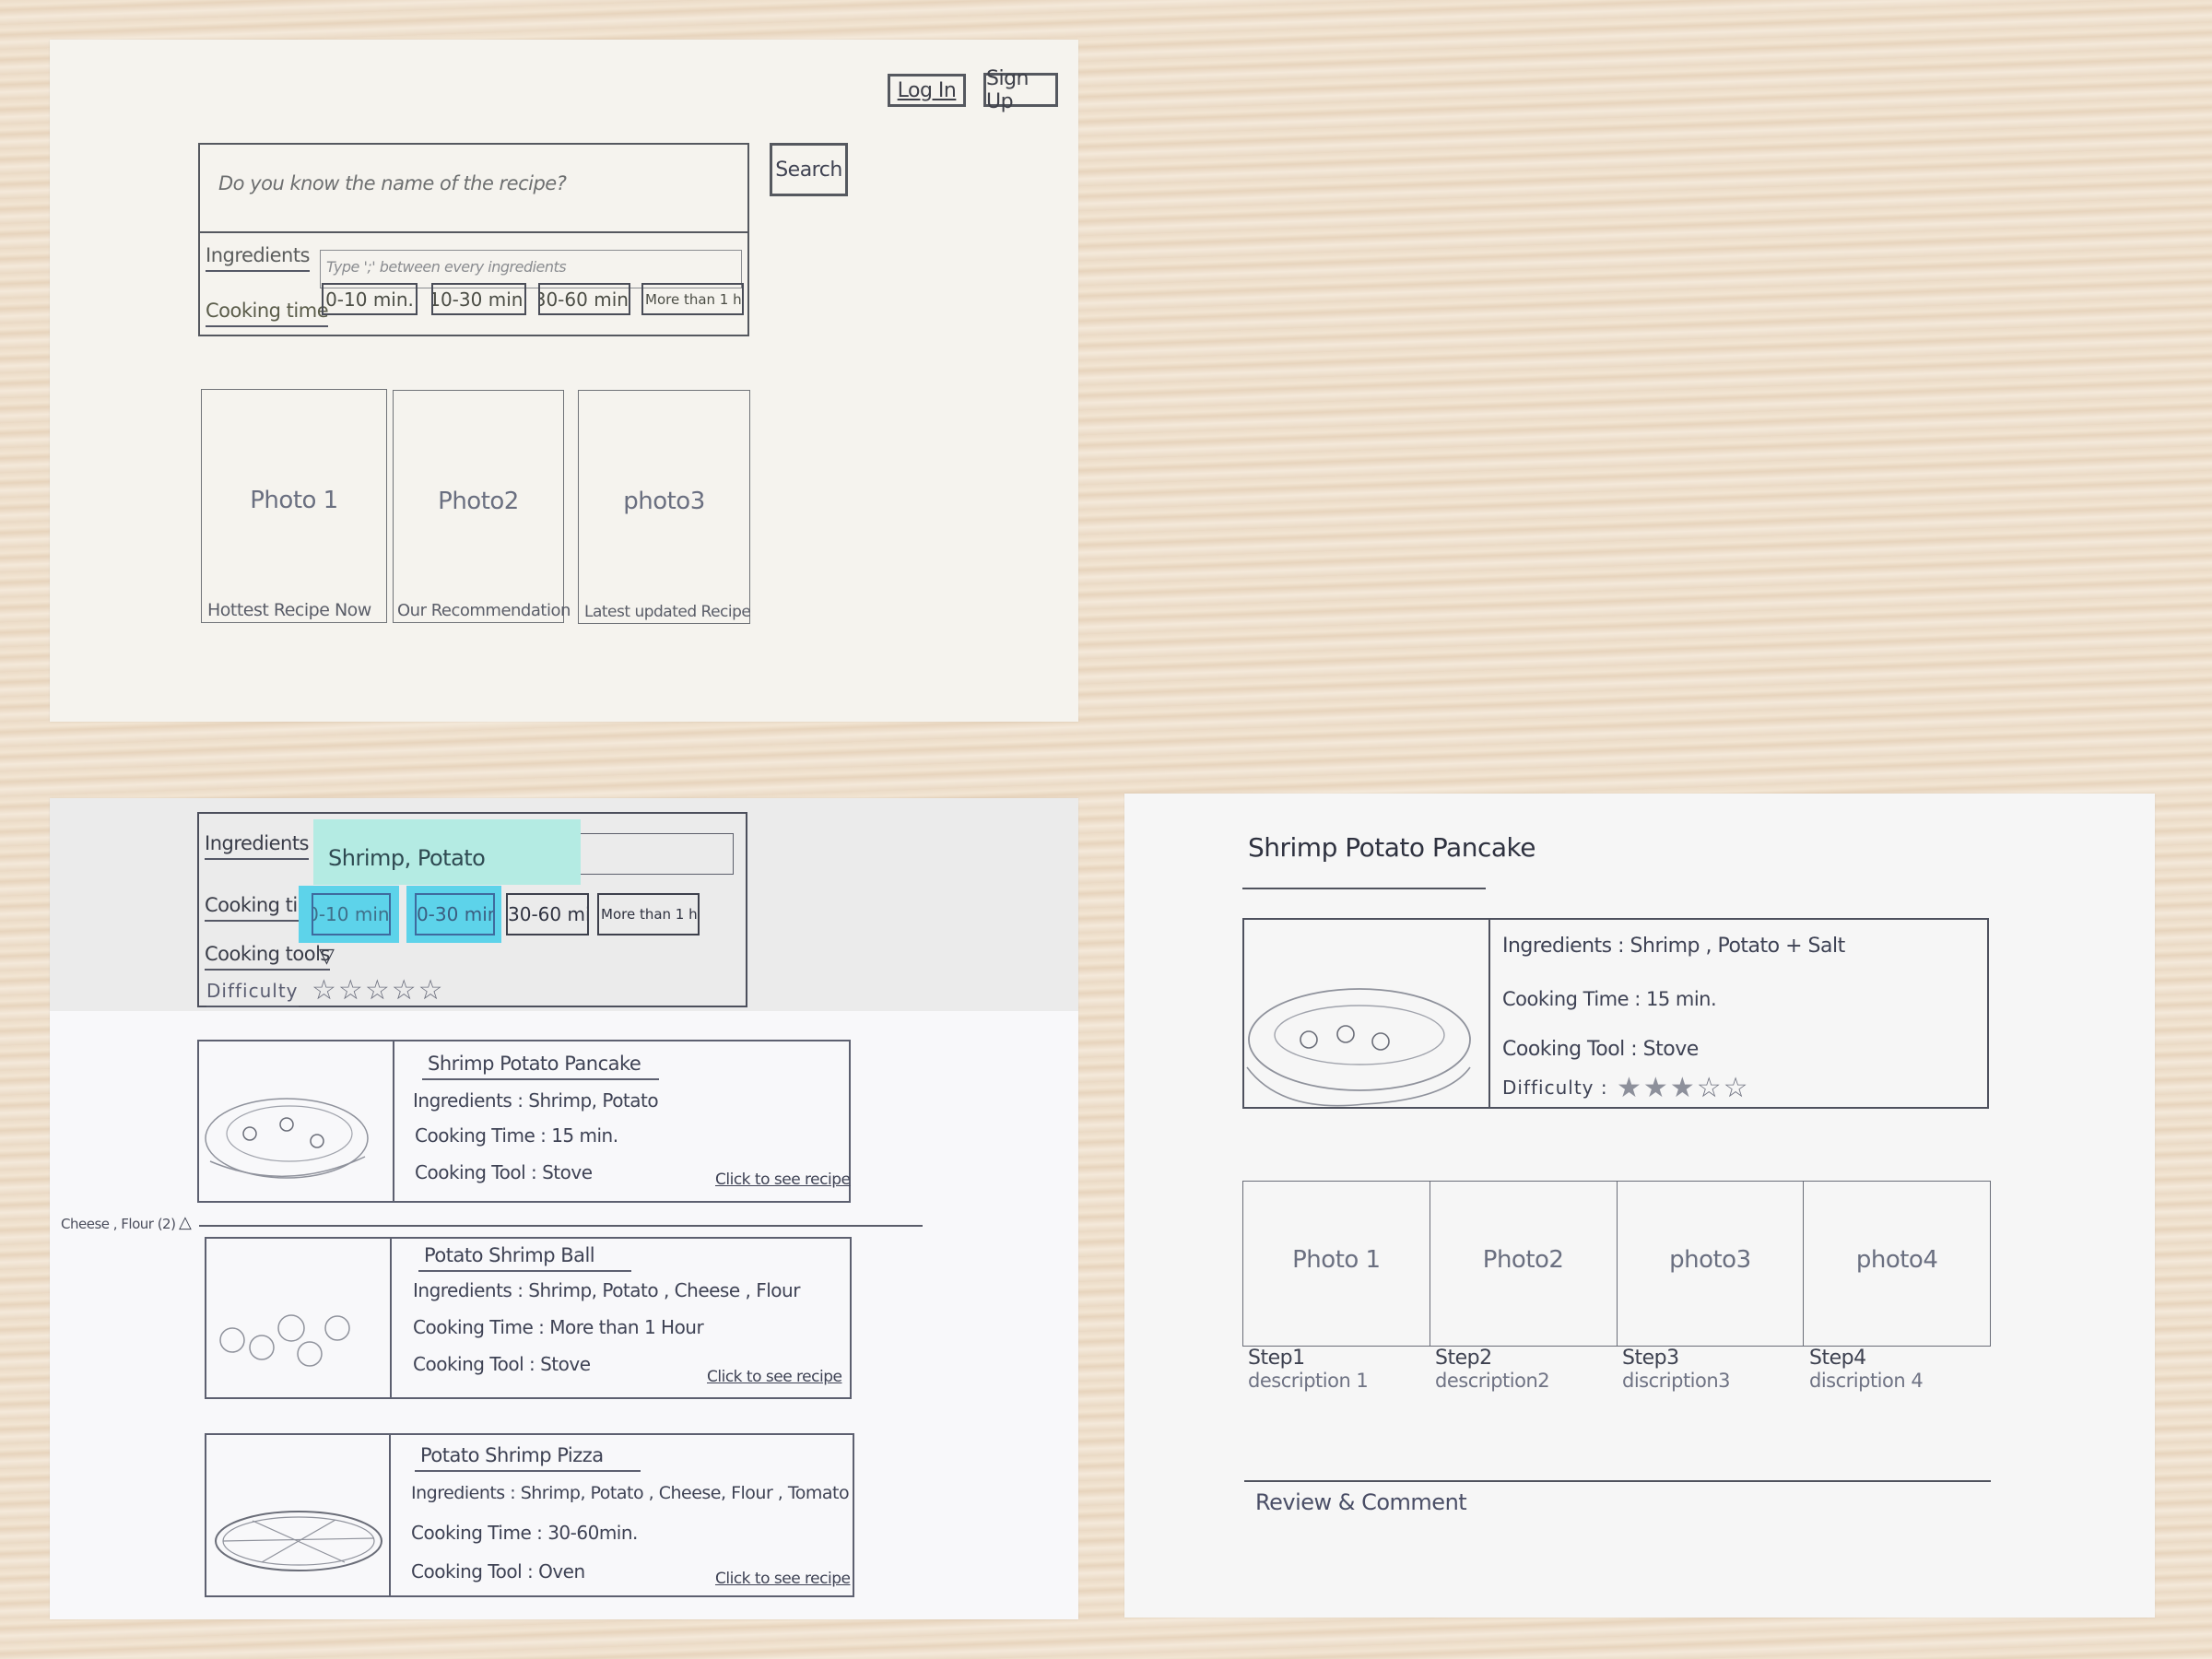 The width and height of the screenshot is (2212, 1659). Describe the element at coordinates (1361, 1502) in the screenshot. I see `review-comment-section: Review & Comment` at that location.